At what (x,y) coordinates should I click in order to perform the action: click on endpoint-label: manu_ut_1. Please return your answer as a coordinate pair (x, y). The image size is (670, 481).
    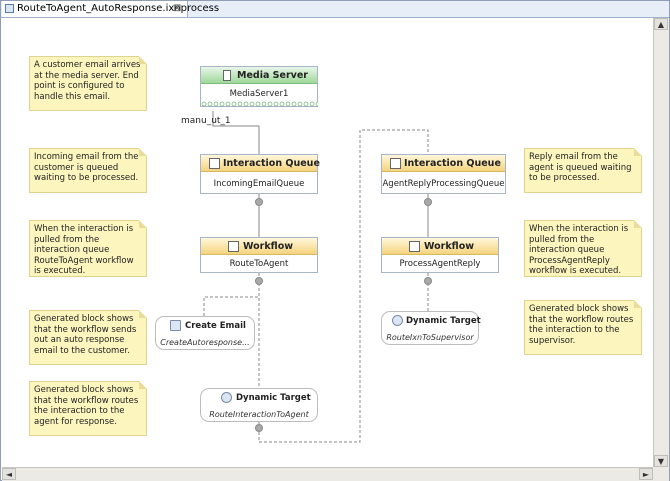
    Looking at the image, I should click on (206, 121).